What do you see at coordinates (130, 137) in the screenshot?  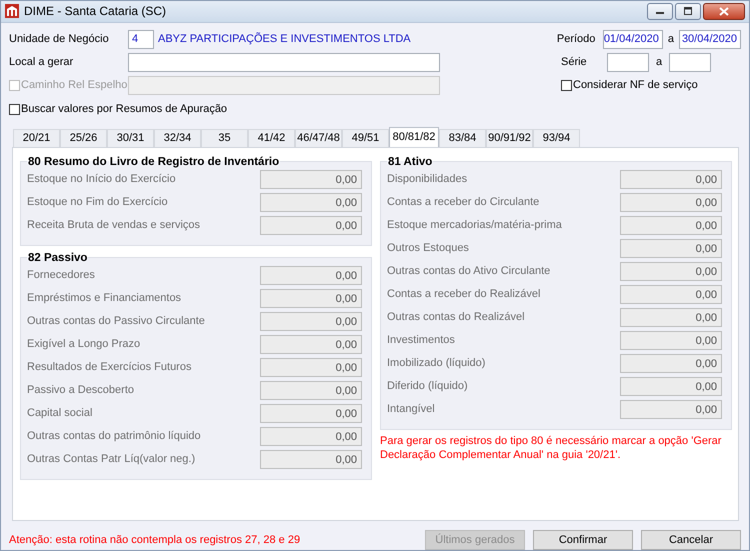 I see `tab: 30/31` at bounding box center [130, 137].